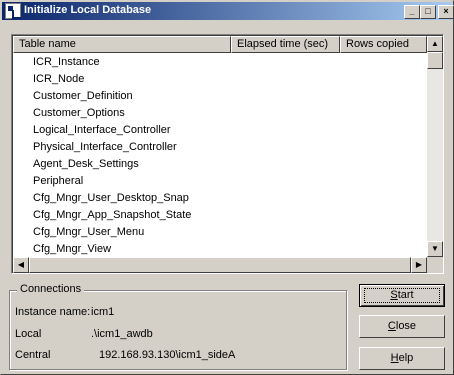 The image size is (454, 375). Describe the element at coordinates (122, 44) in the screenshot. I see `column-header-table-name: Table name` at that location.